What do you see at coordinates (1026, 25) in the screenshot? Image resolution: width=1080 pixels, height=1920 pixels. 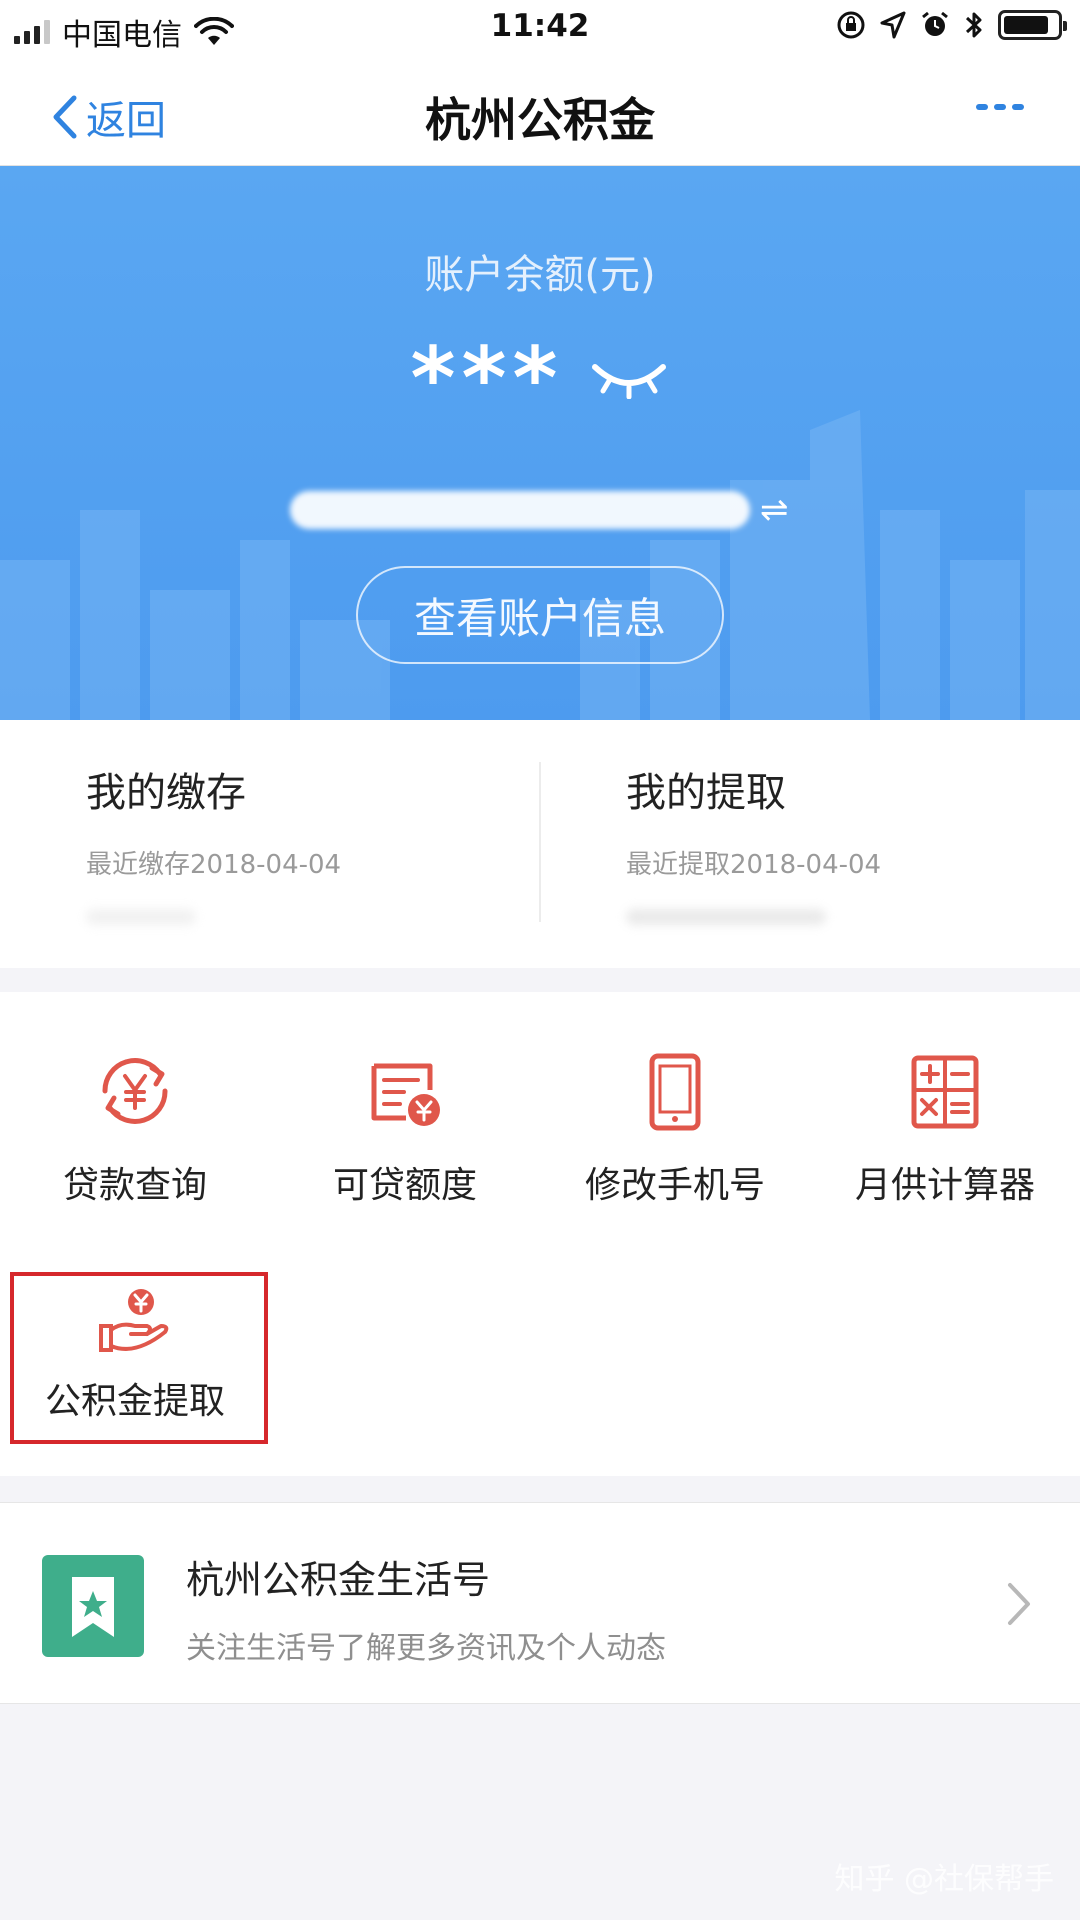 I see `battery-level` at bounding box center [1026, 25].